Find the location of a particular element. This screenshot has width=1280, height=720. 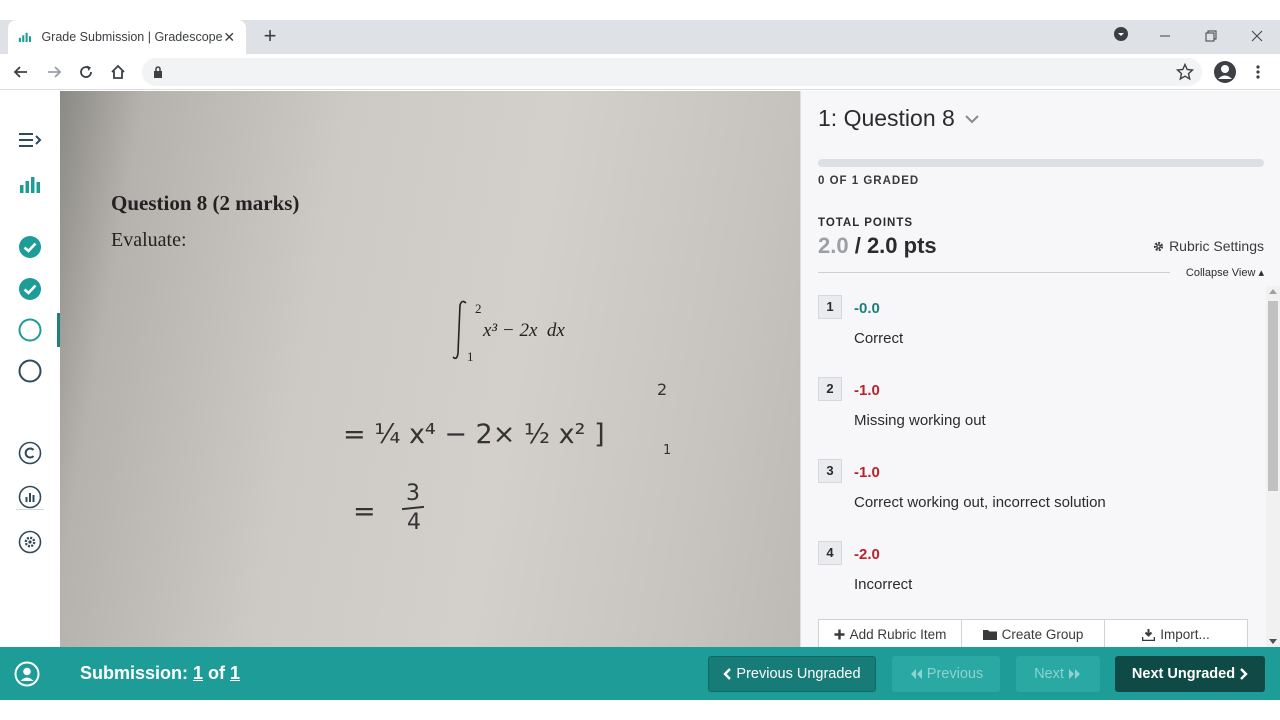

download-icon is located at coordinates (1149, 634).